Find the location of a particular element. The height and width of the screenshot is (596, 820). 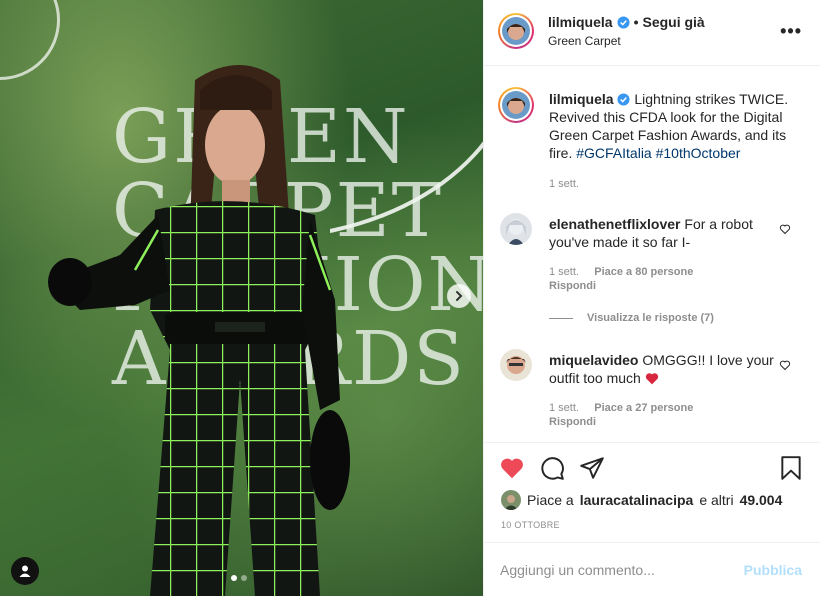

carousel-dot is located at coordinates (244, 578).